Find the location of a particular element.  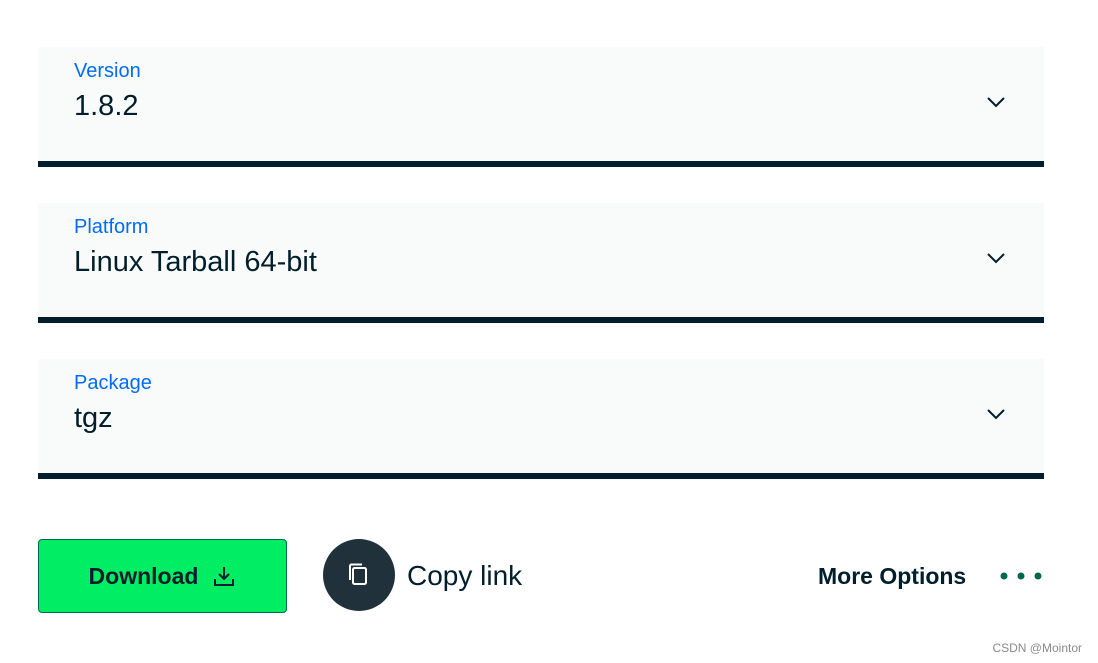

ellipsis-icon is located at coordinates (1021, 576).